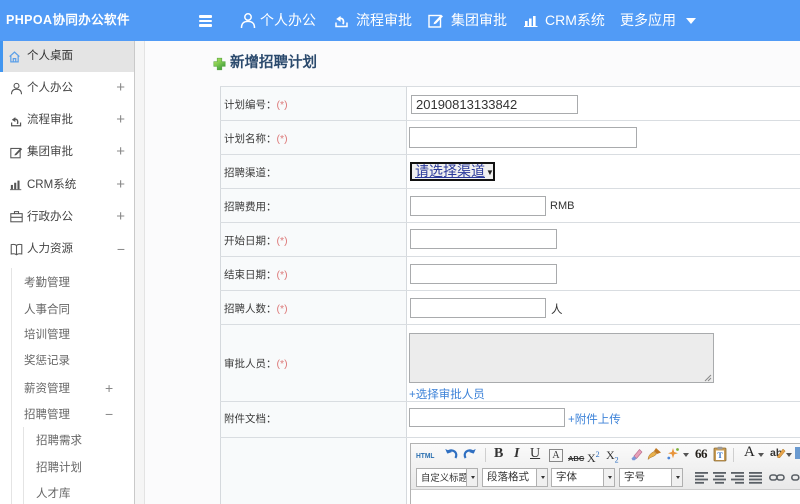 The height and width of the screenshot is (504, 800). Describe the element at coordinates (720, 455) in the screenshot. I see `svg-text: T` at that location.